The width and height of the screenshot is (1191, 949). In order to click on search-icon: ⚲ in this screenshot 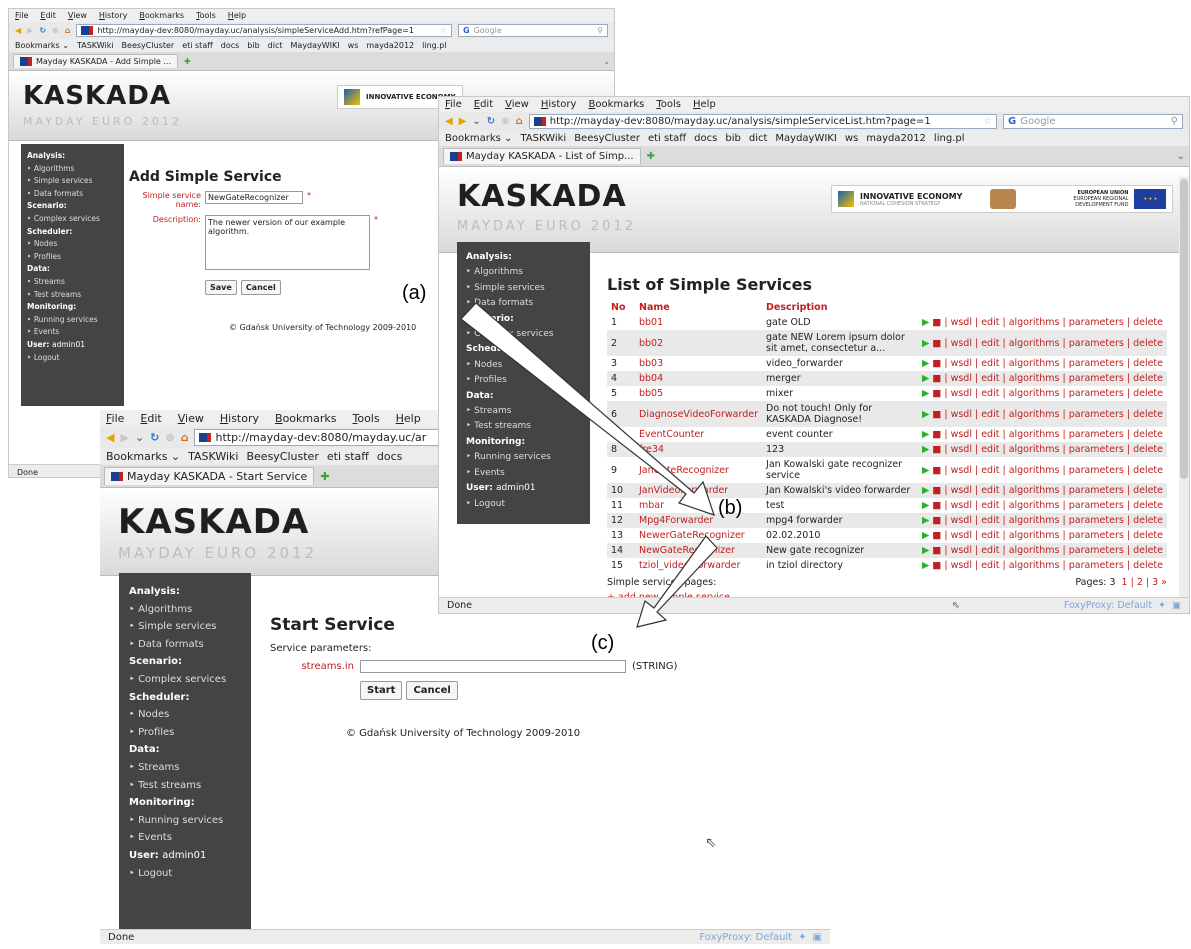, I will do `click(1174, 121)`.